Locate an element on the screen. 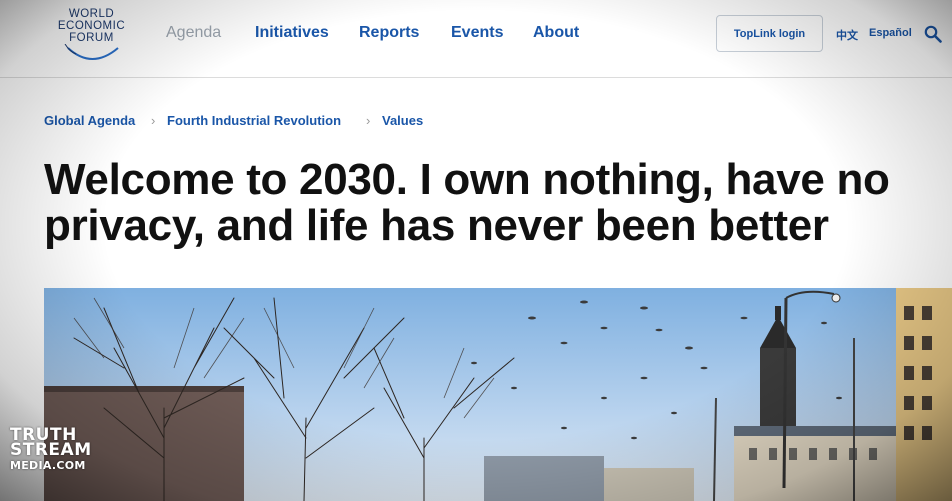 This screenshot has width=952, height=501. nav-initiatives: Initiatives is located at coordinates (292, 33).